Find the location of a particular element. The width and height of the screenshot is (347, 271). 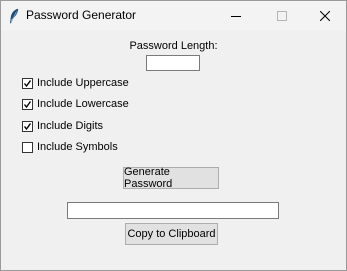

generate-password-button: Generate Password is located at coordinates (171, 178).